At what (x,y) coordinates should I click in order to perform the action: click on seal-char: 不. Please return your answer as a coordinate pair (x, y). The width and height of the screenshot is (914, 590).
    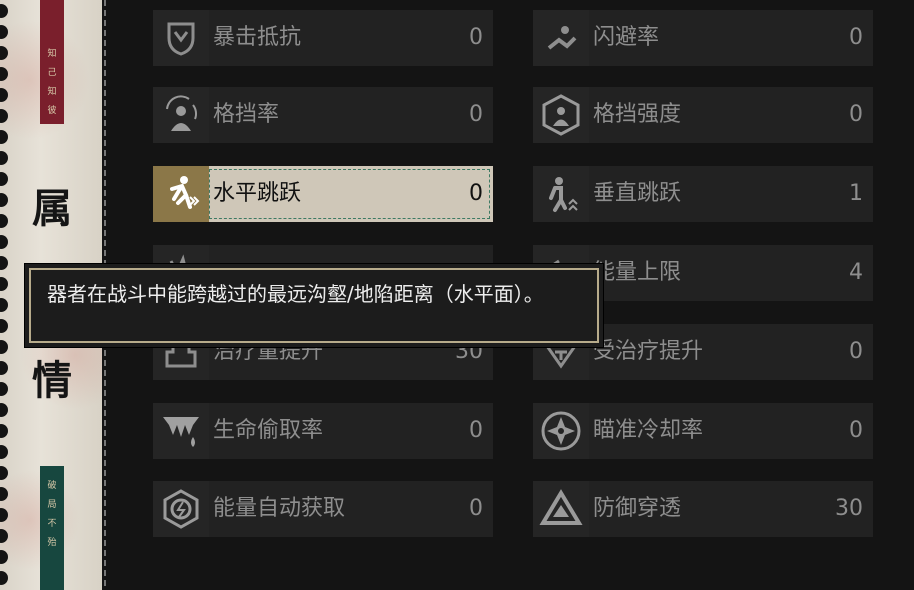
    Looking at the image, I should click on (52, 524).